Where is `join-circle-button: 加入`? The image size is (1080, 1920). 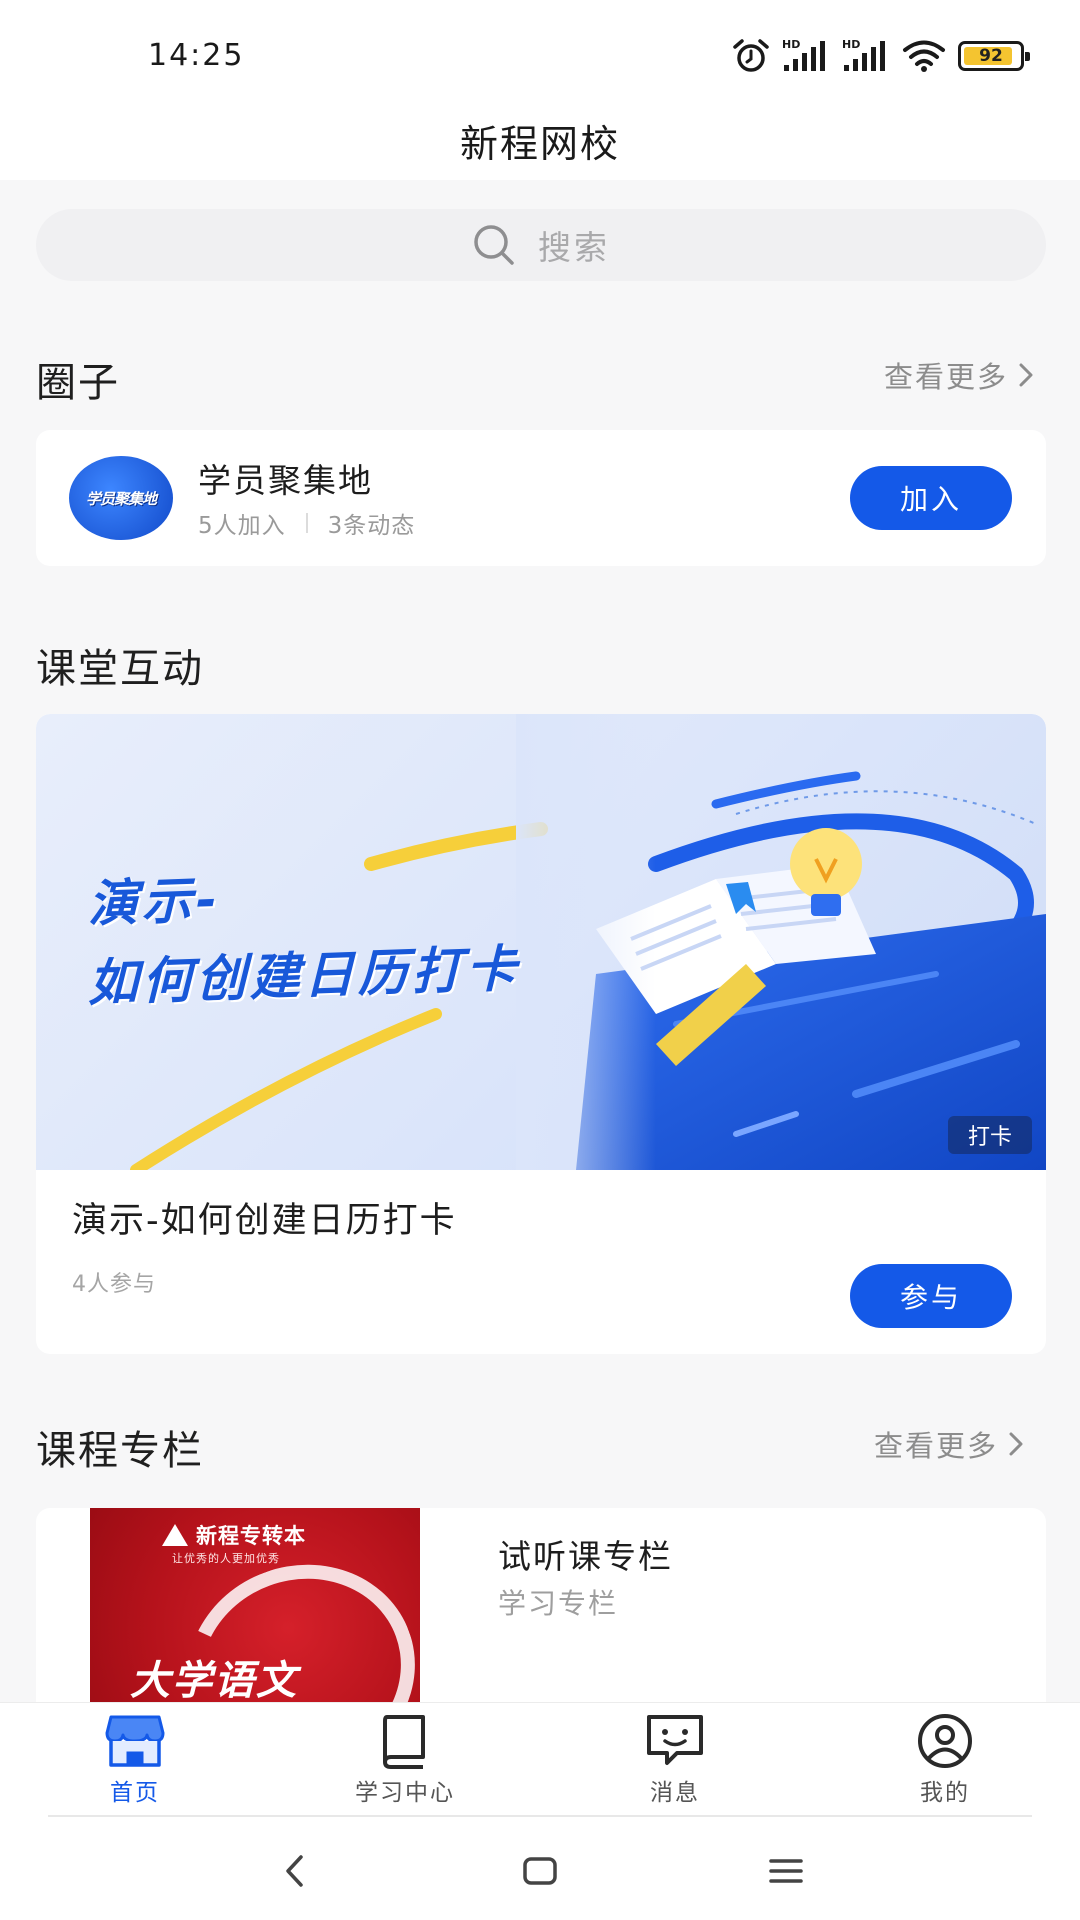
join-circle-button: 加入 is located at coordinates (931, 498).